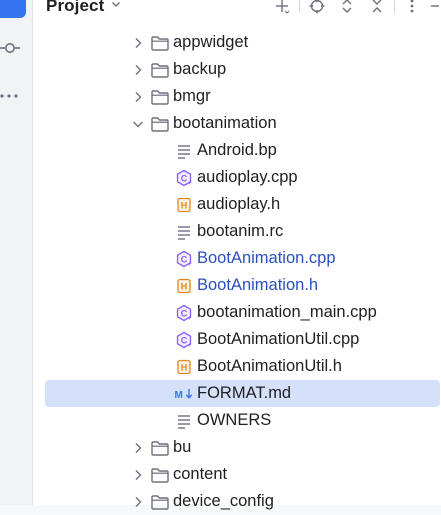 The width and height of the screenshot is (441, 515). I want to click on tree-row-content: Android.bp, so click(155, 150).